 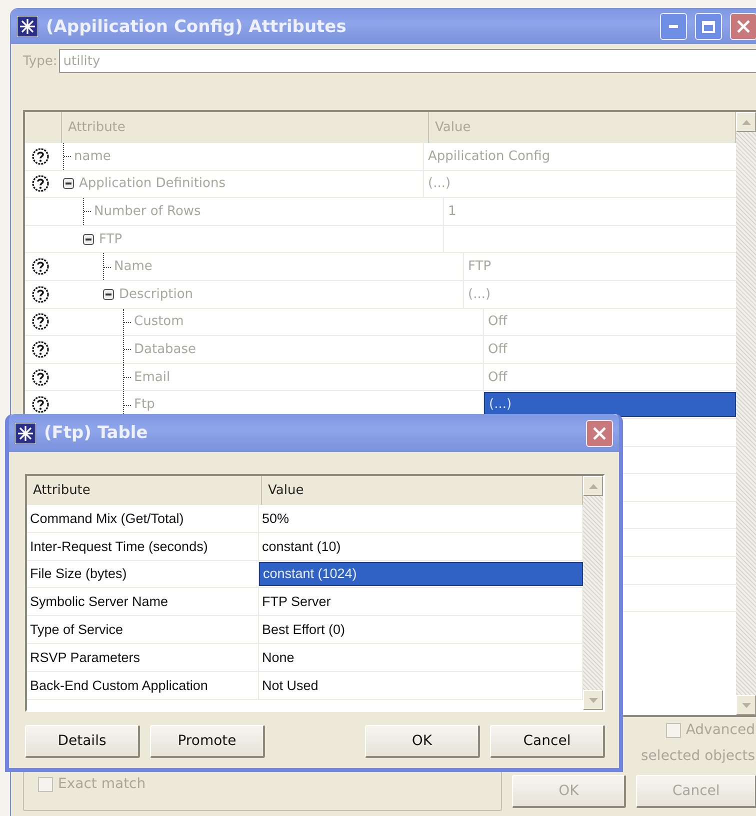 What do you see at coordinates (40, 61) in the screenshot?
I see `type-label: Type:` at bounding box center [40, 61].